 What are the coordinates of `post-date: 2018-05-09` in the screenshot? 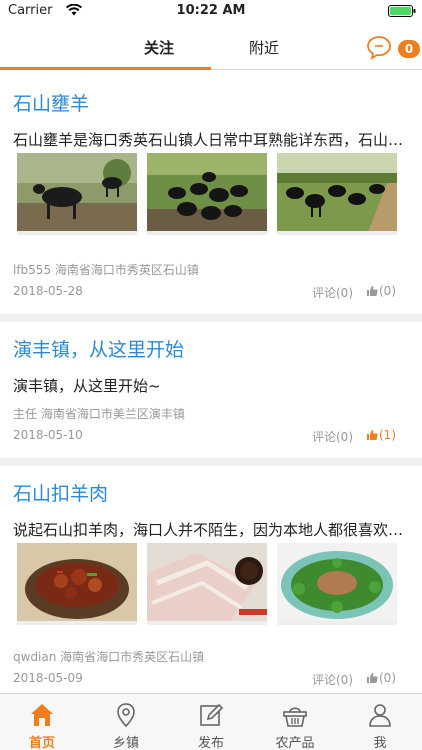 It's located at (48, 678).